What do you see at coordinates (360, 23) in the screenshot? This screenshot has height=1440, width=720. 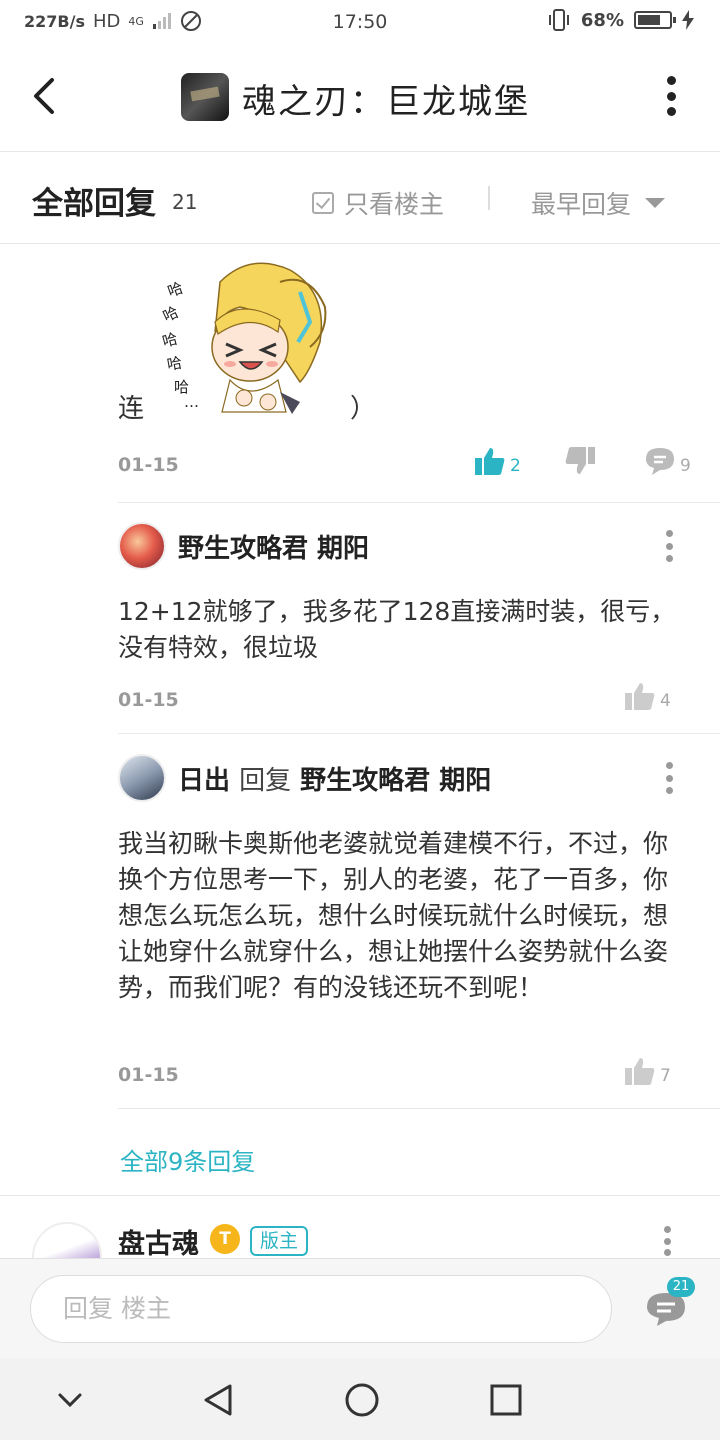 I see `status-bar: 227B/s HD 4G 17:50 68%` at bounding box center [360, 23].